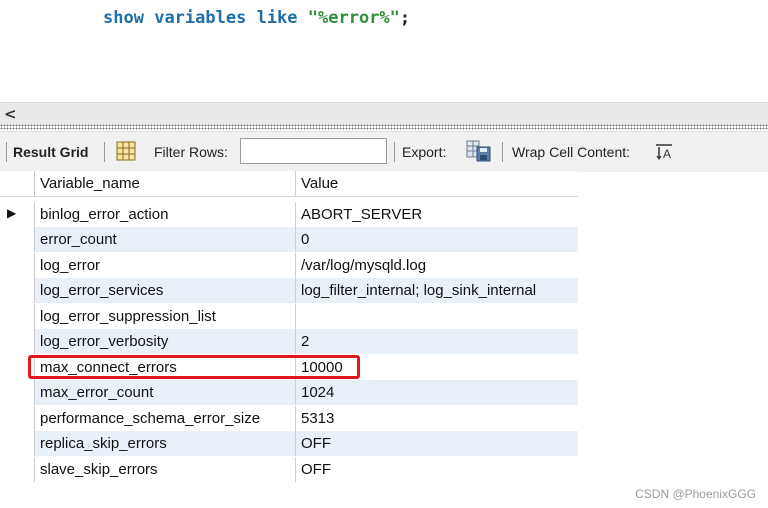  I want to click on highlight-box, so click(194, 367).